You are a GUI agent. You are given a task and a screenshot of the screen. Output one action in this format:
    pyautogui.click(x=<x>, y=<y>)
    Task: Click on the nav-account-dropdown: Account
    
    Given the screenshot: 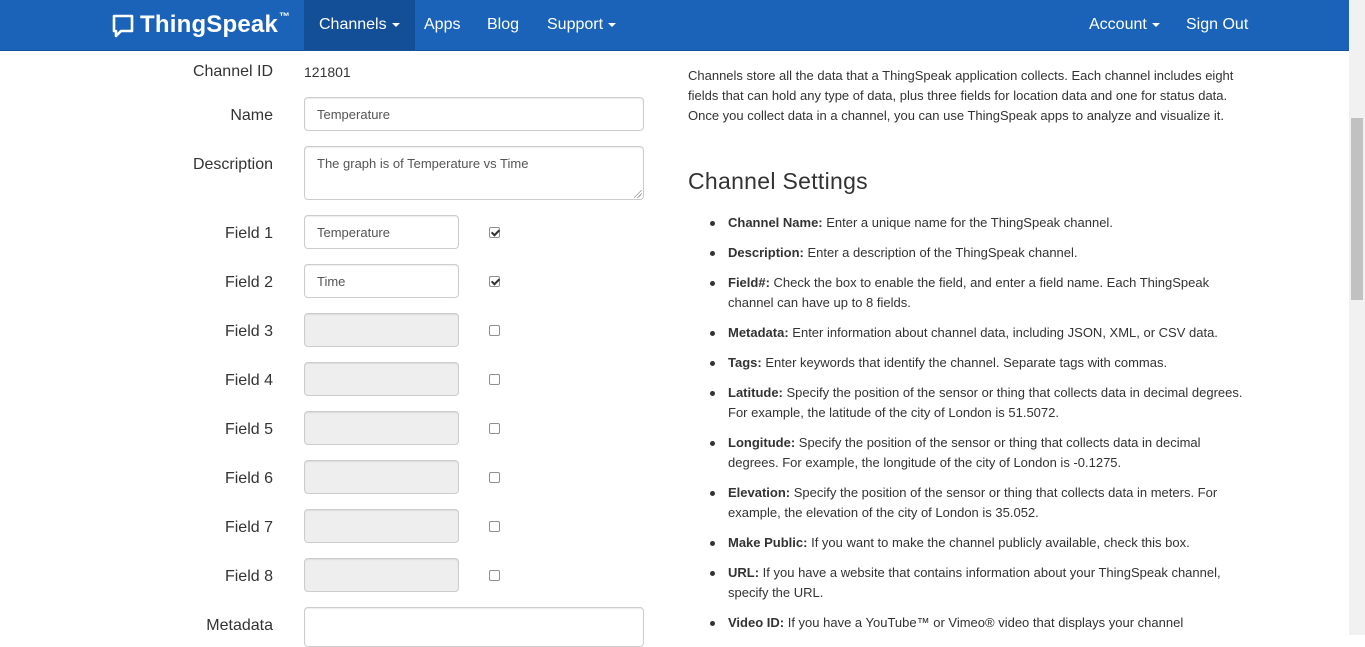 What is the action you would take?
    pyautogui.click(x=1124, y=25)
    